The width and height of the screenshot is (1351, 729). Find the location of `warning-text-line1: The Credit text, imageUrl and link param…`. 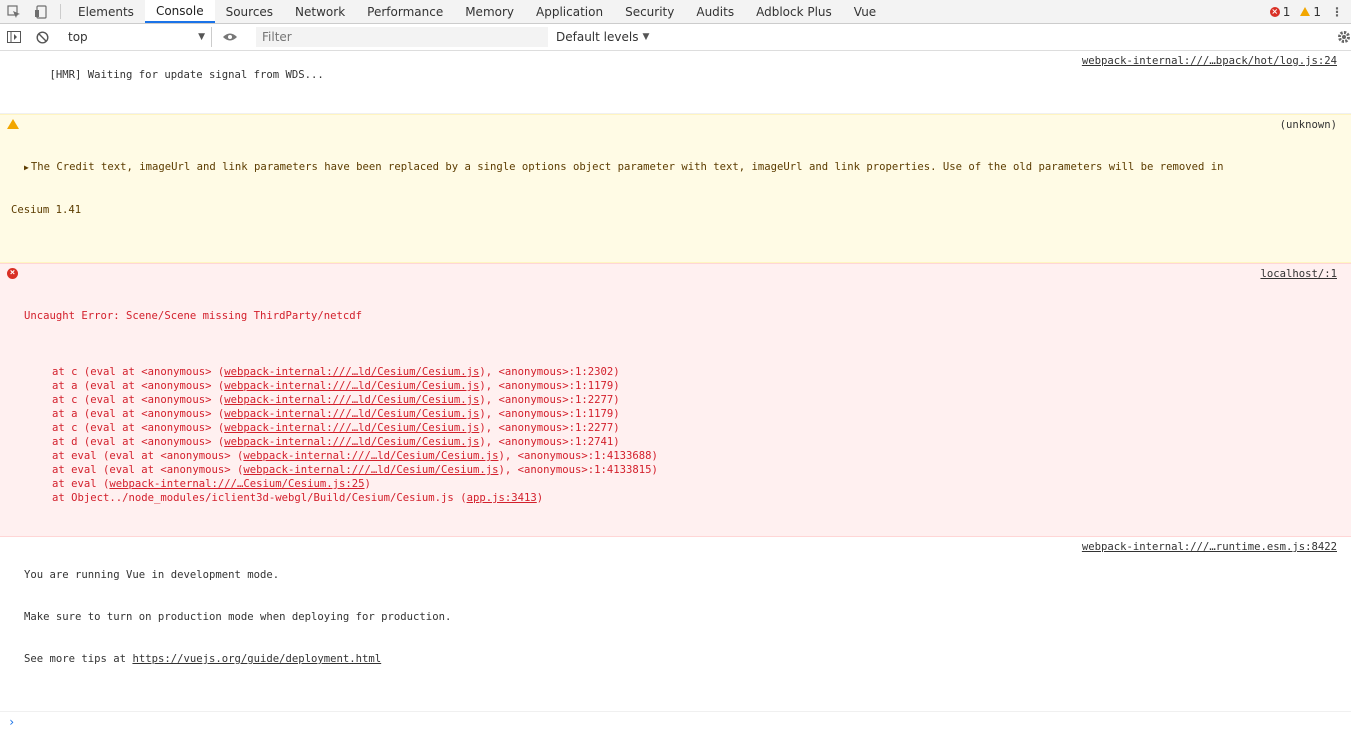

warning-text-line1: The Credit text, imageUrl and link param… is located at coordinates (627, 167).